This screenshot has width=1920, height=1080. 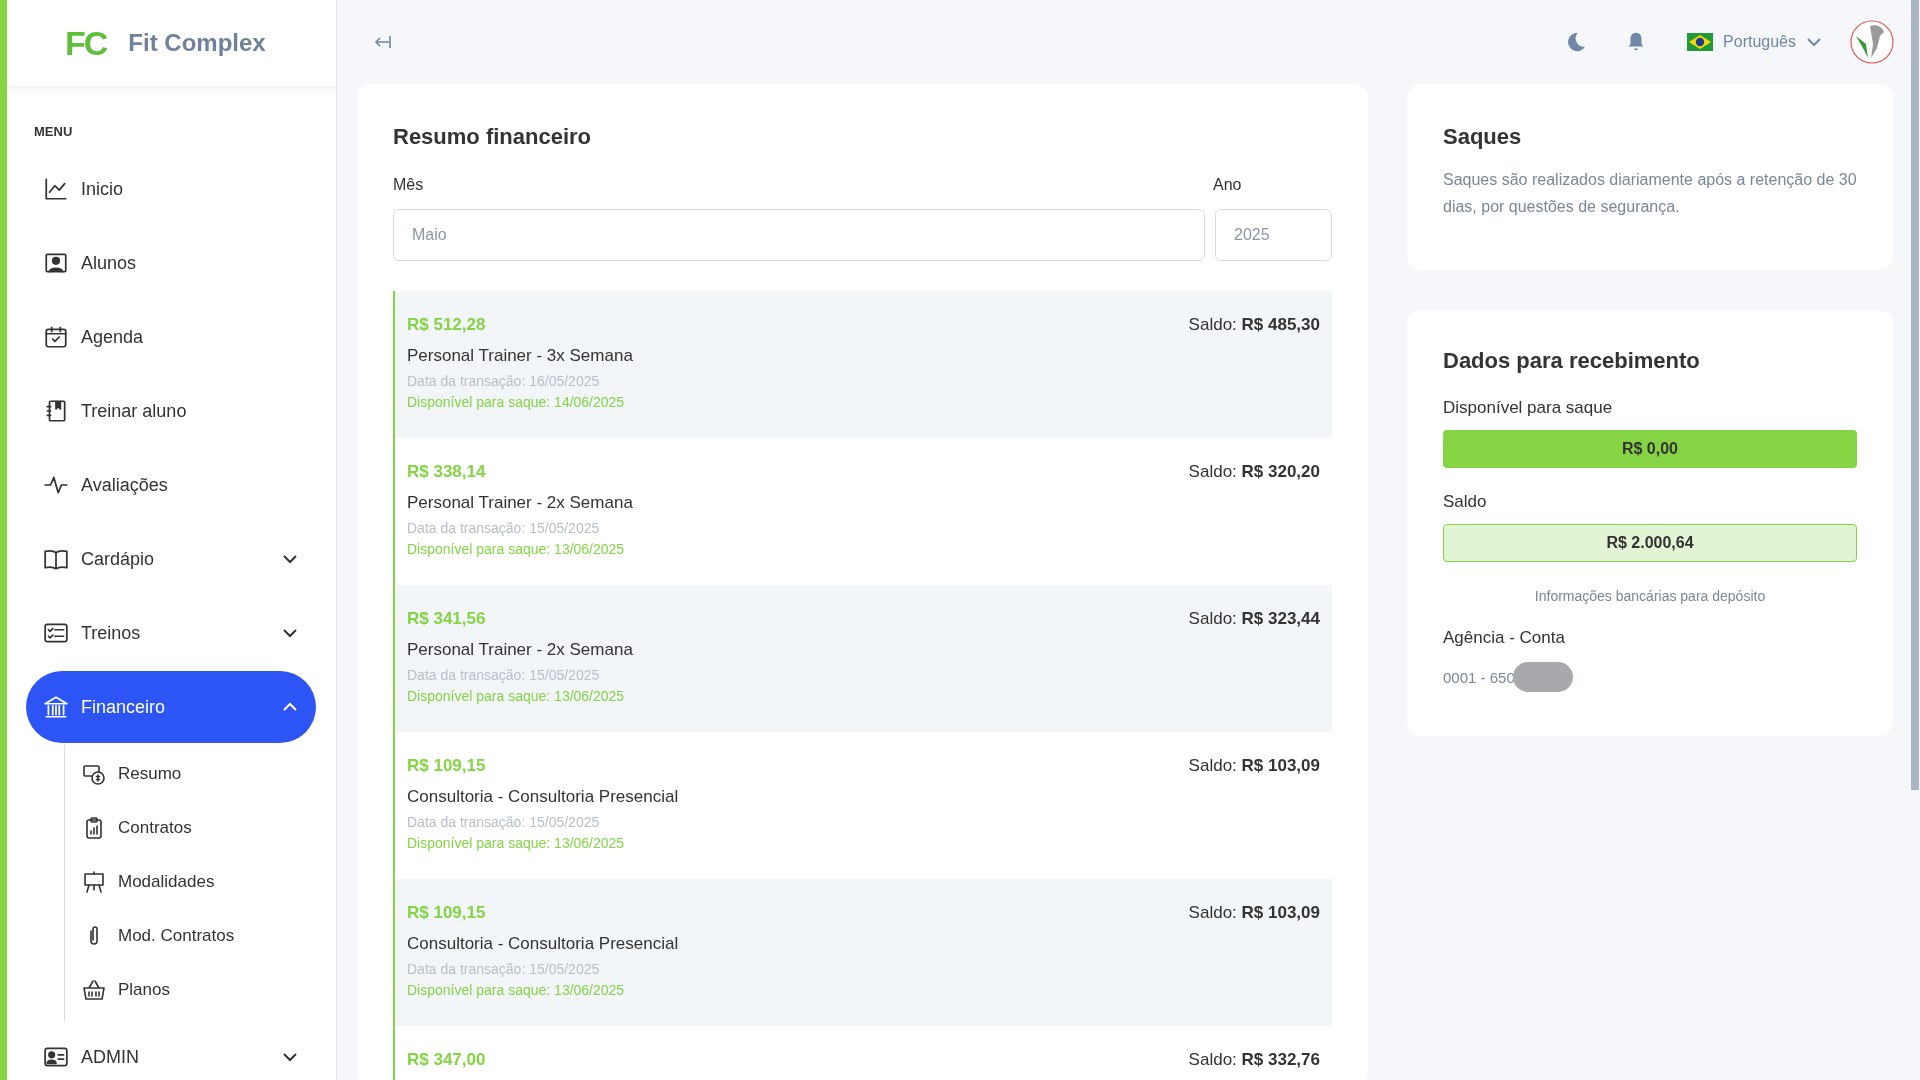 I want to click on scrollbar-thumb, so click(x=1915, y=395).